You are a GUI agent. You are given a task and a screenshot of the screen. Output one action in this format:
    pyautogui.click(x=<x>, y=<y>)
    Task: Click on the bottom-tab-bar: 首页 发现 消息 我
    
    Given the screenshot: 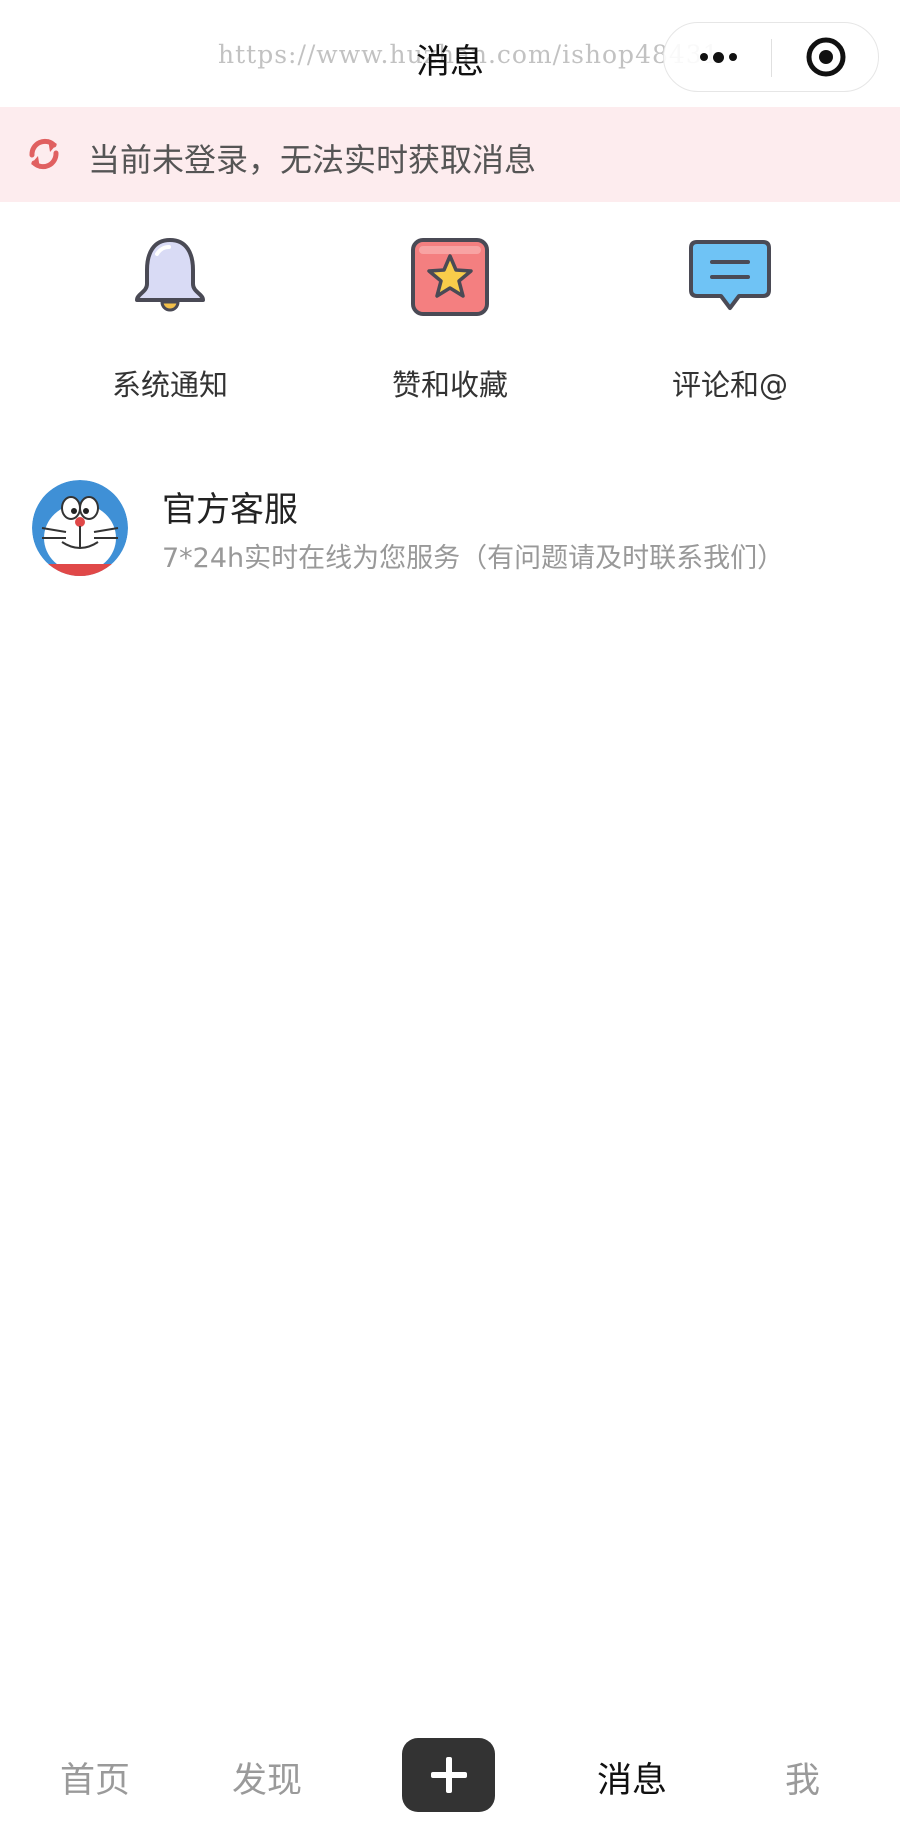 What is the action you would take?
    pyautogui.click(x=450, y=1774)
    